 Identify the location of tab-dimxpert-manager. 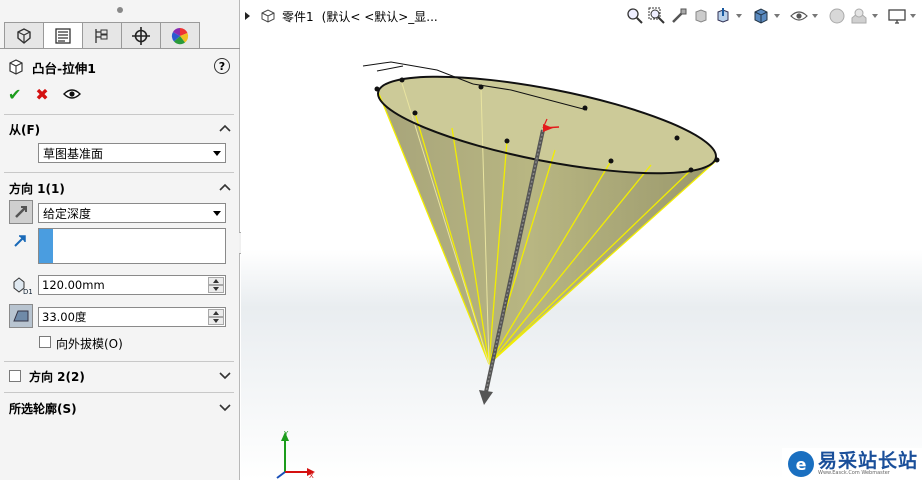
(141, 35).